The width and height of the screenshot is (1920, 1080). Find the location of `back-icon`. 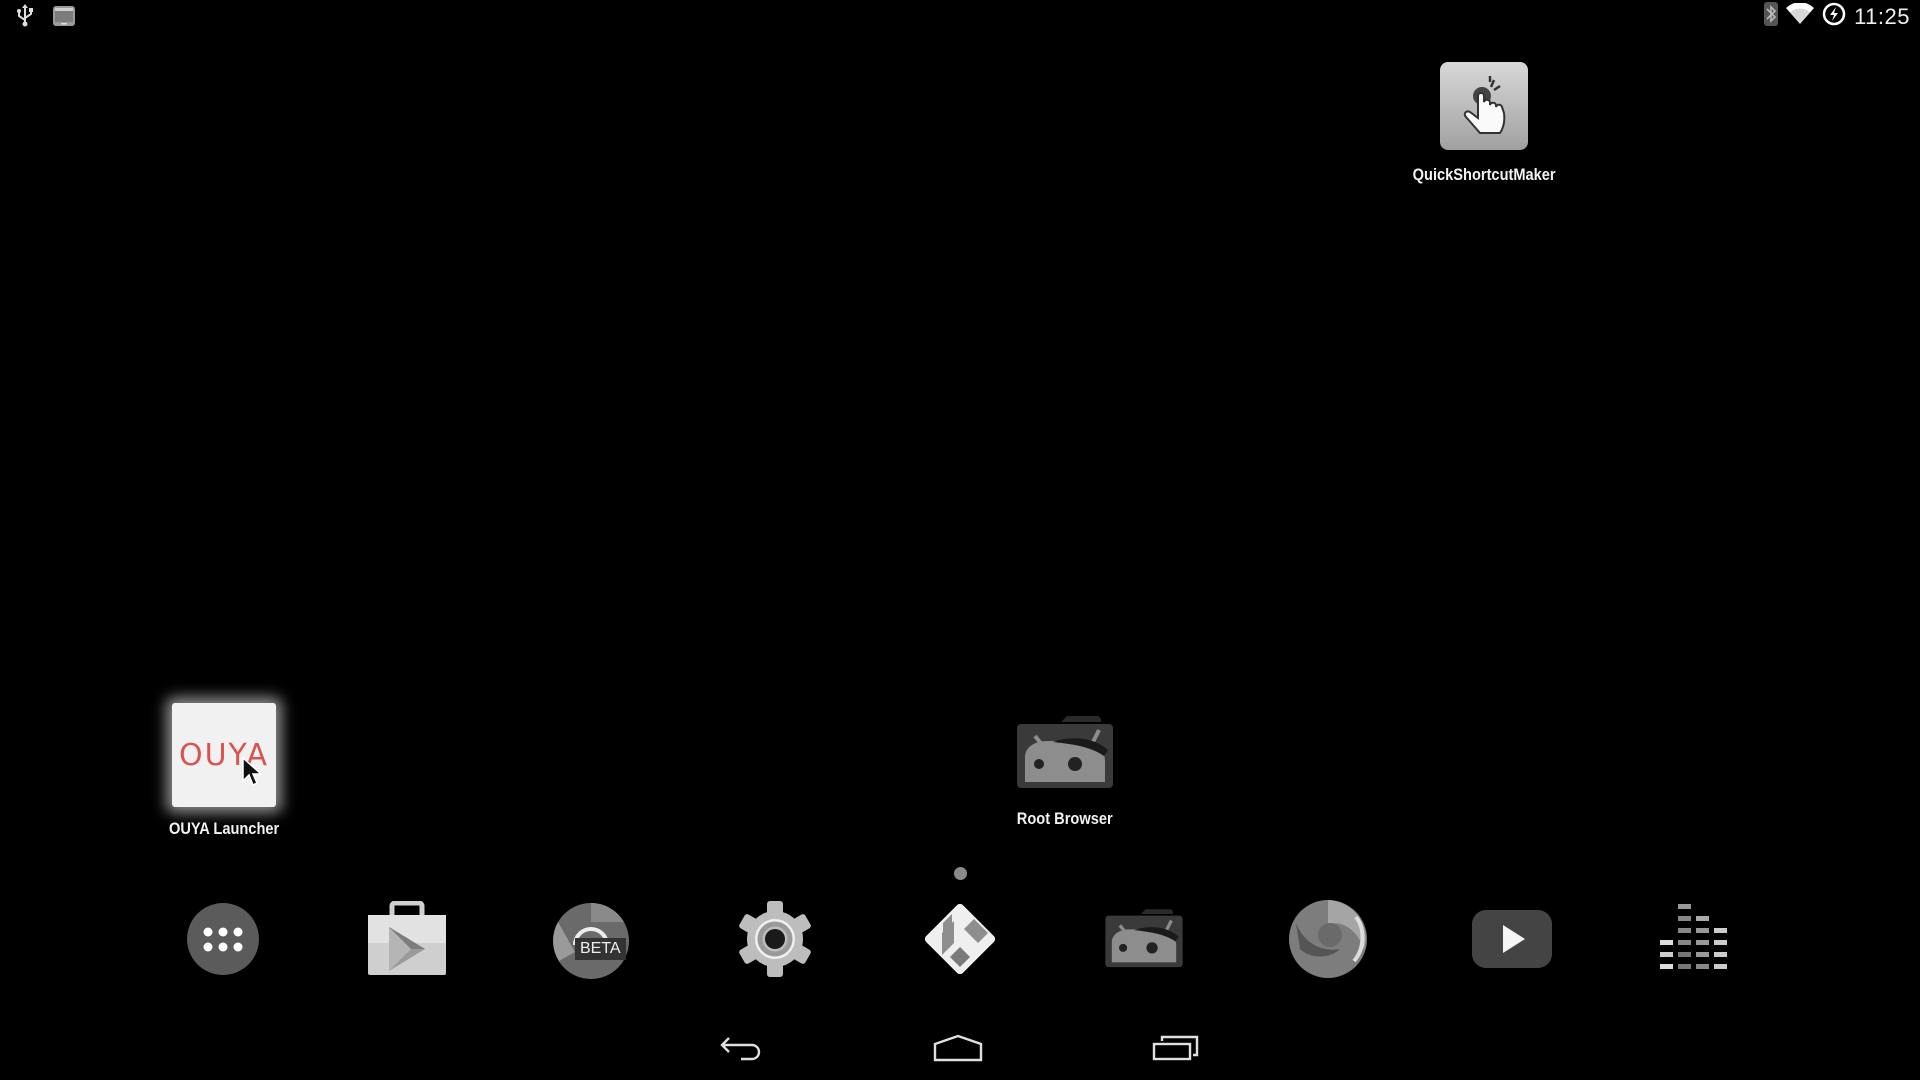

back-icon is located at coordinates (742, 1050).